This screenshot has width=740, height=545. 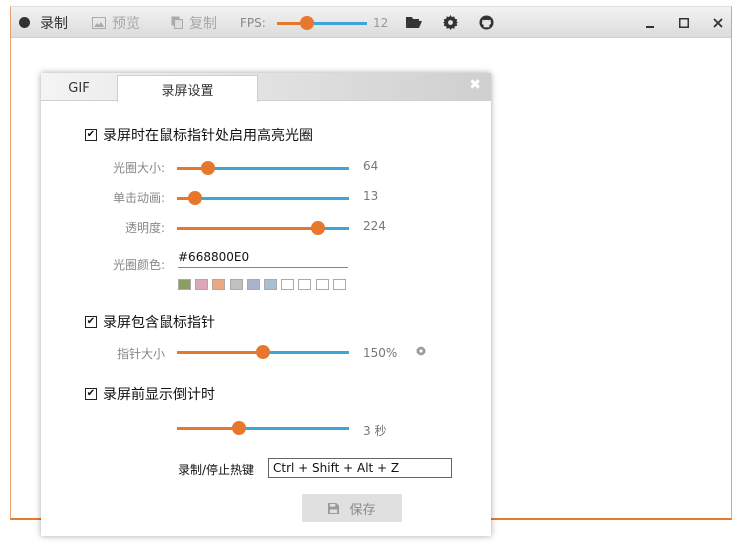 What do you see at coordinates (91, 135) in the screenshot?
I see `highlight-checkbox: ✔` at bounding box center [91, 135].